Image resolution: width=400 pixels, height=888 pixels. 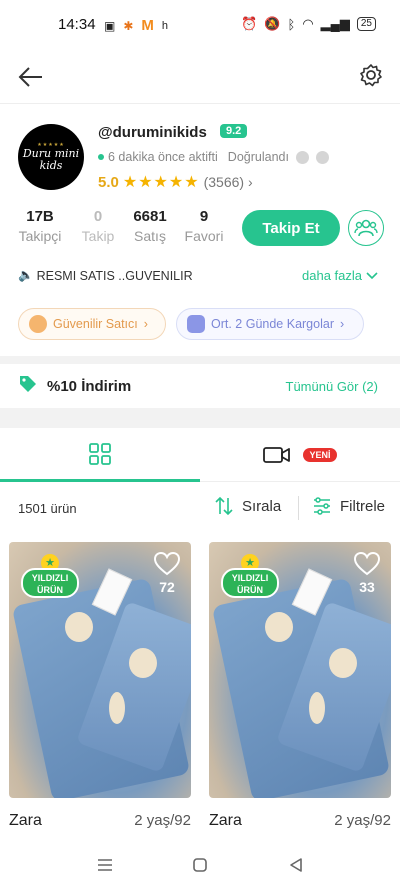 I want to click on active-status: 6 dakika önce aktifti, so click(x=163, y=157).